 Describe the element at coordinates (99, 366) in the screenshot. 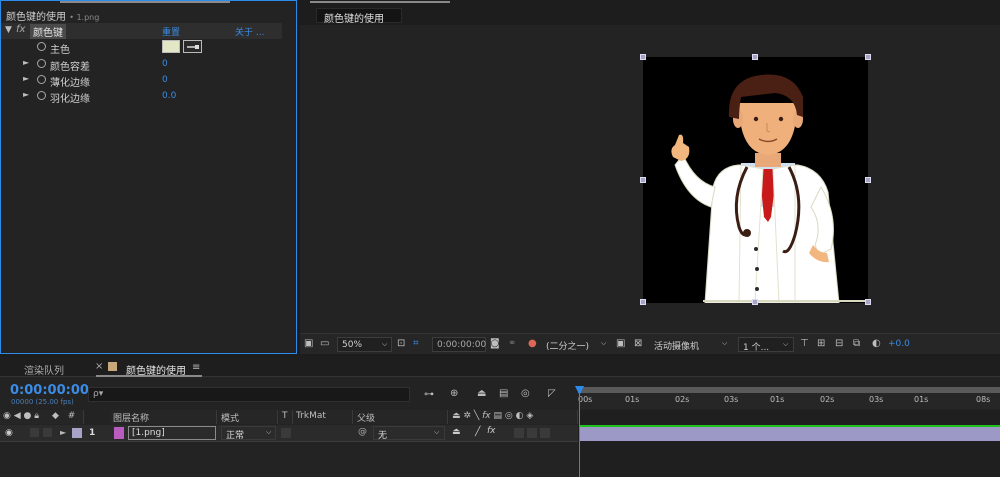

I see `close-icon: ×` at that location.